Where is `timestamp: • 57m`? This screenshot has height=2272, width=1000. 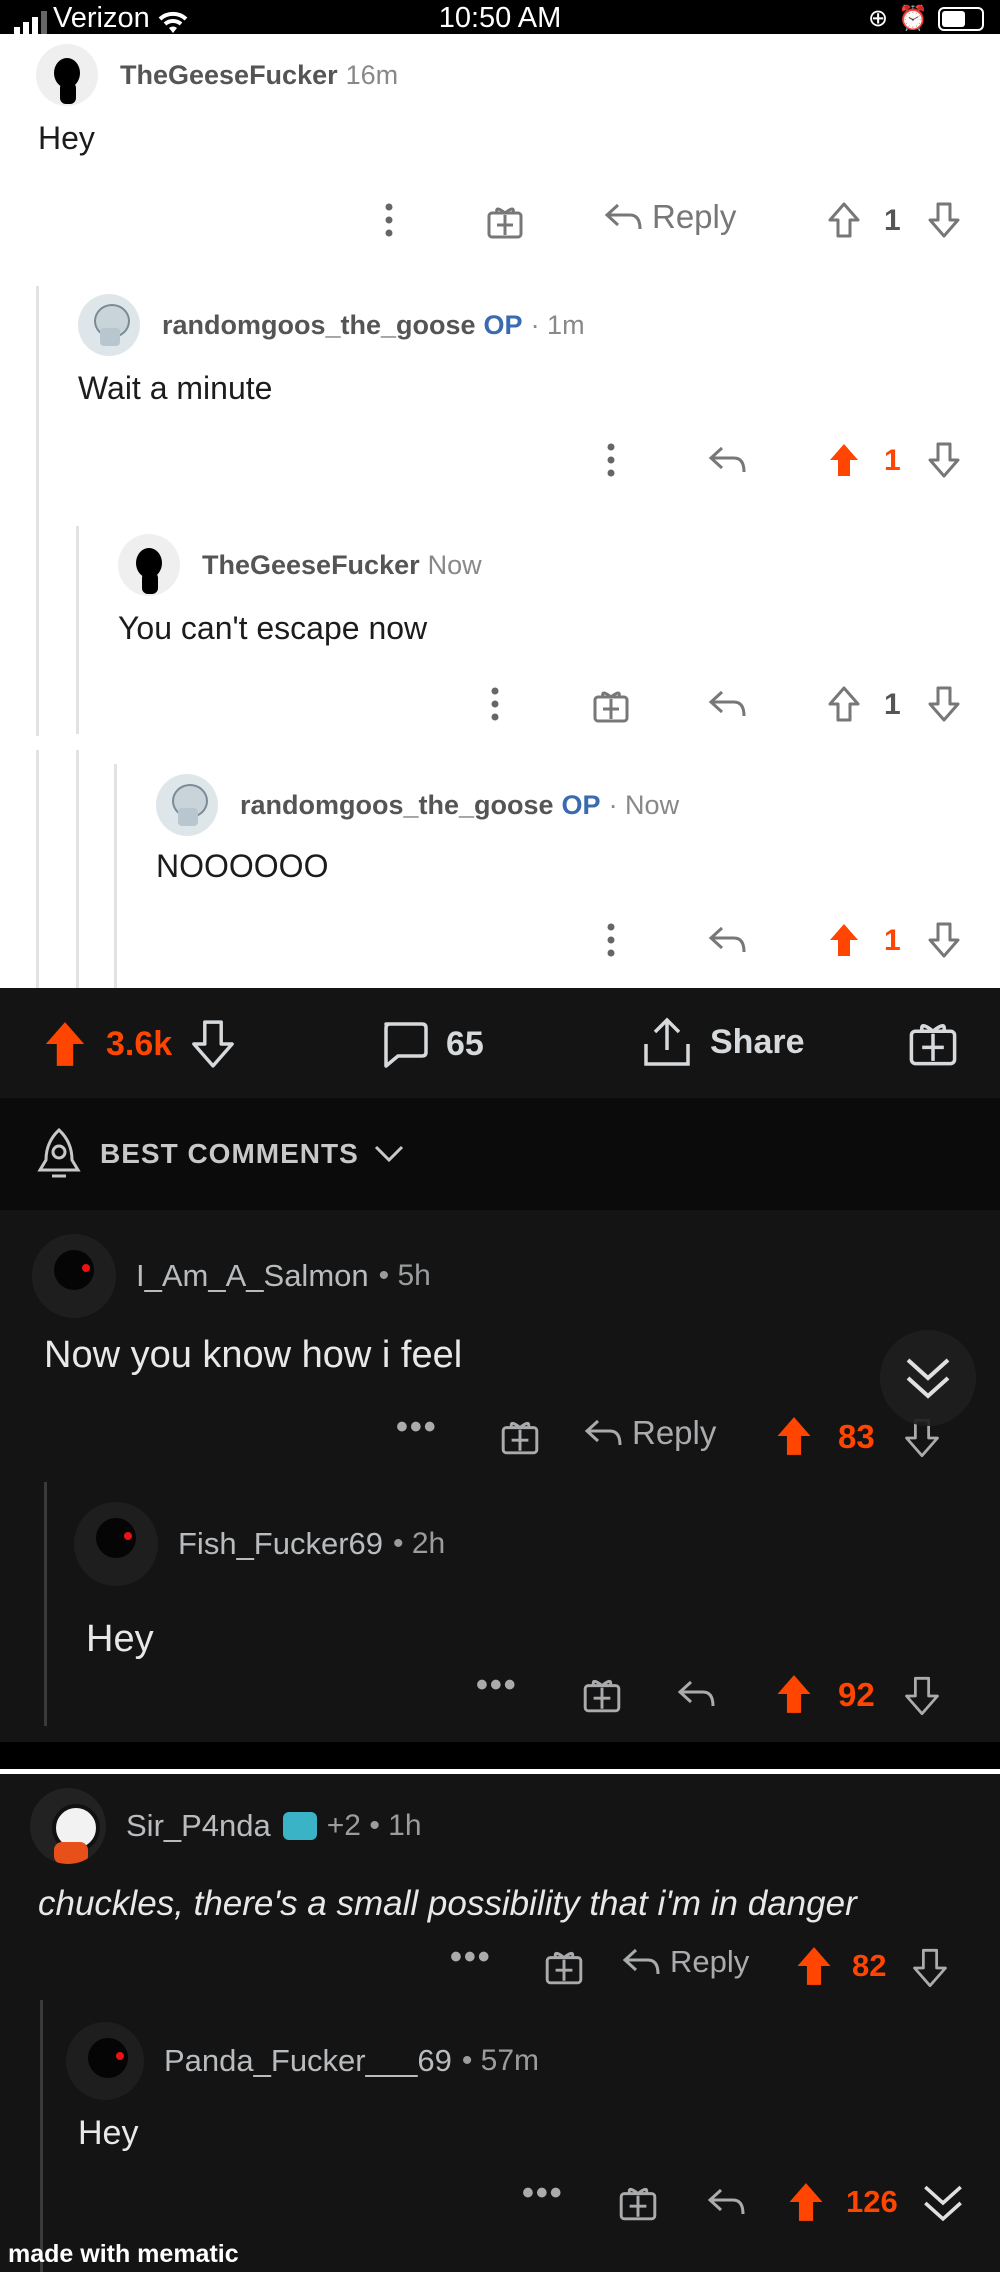 timestamp: • 57m is located at coordinates (500, 2060).